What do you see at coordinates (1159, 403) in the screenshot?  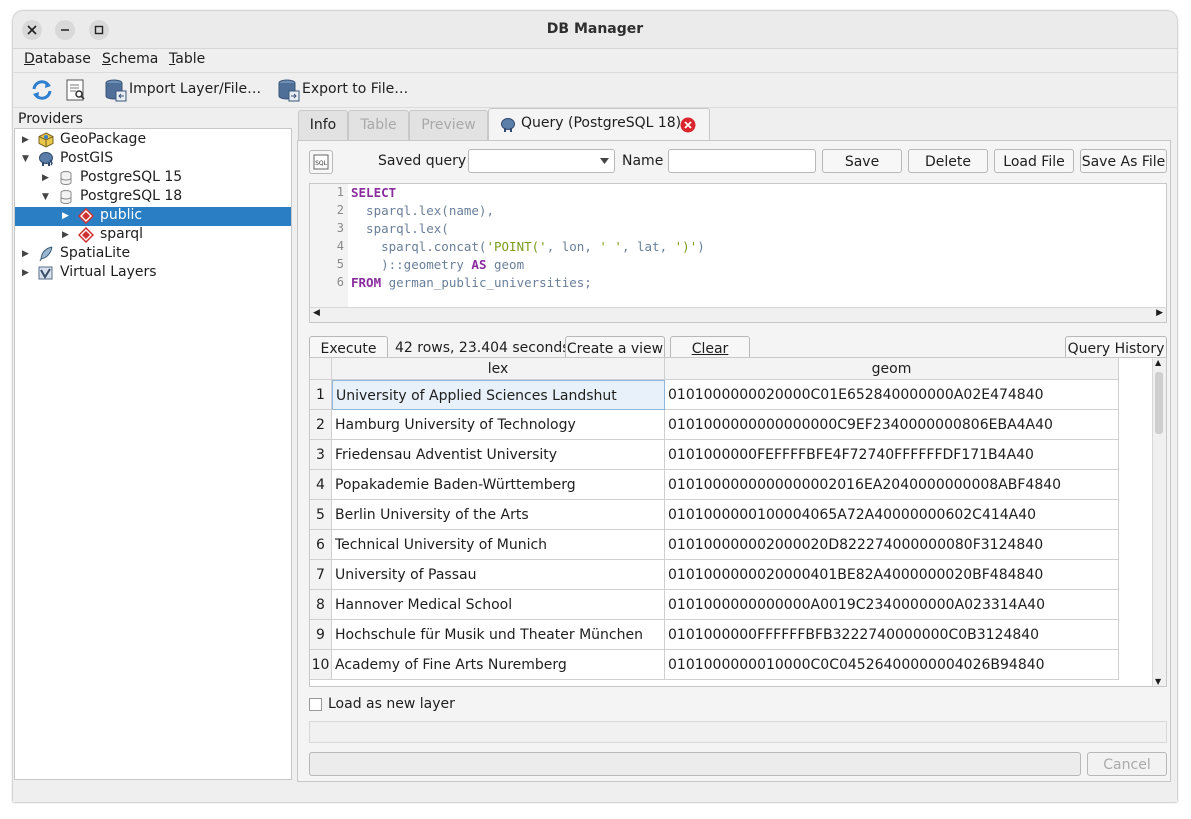 I see `scroll-thumb` at bounding box center [1159, 403].